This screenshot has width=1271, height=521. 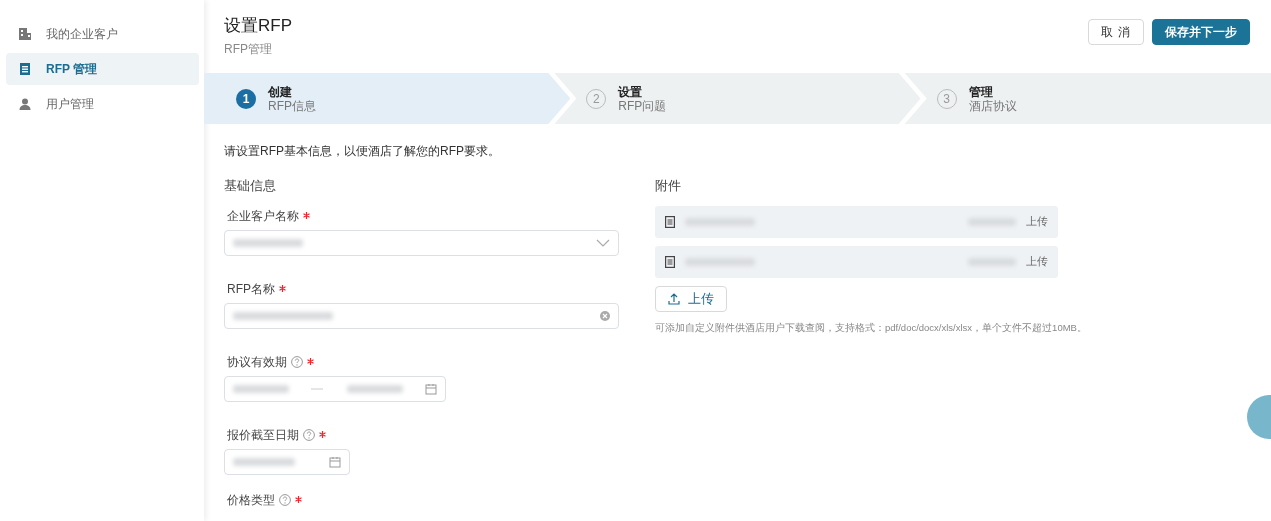 I want to click on sidebar-item: 用户管理, so click(x=102, y=104).